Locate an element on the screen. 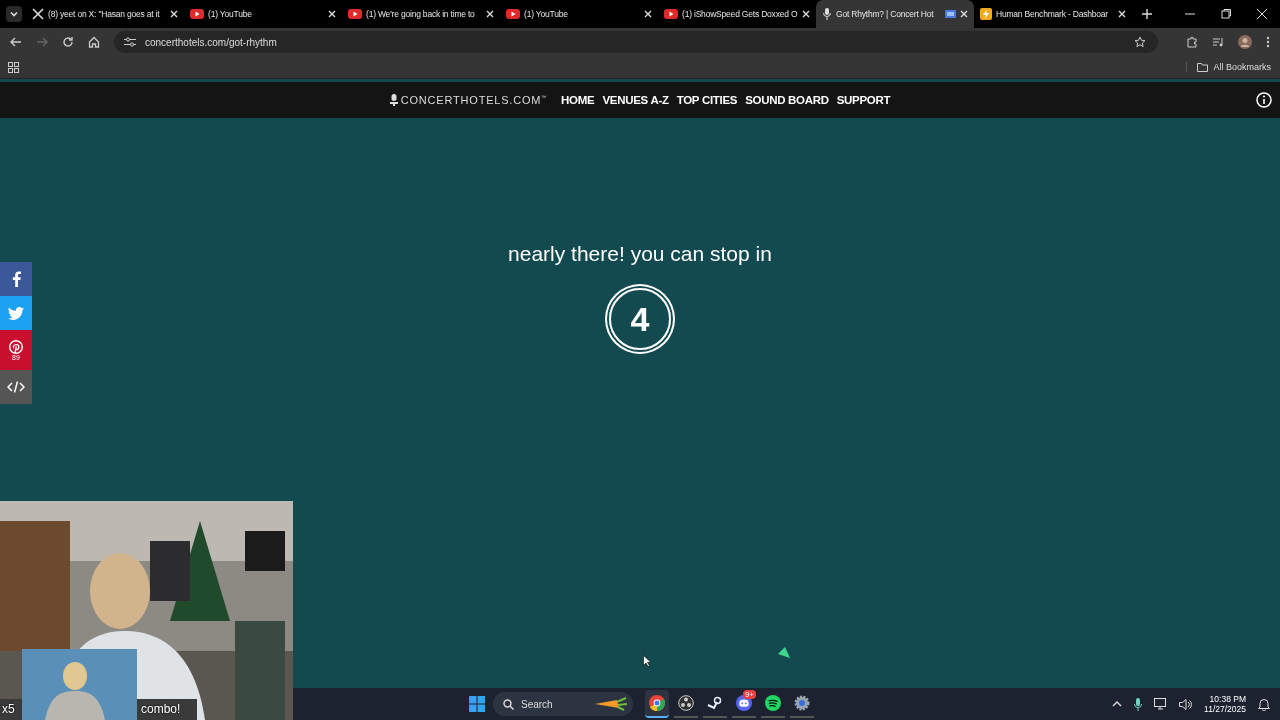  tab-title: Human Benchmark - Dashboar is located at coordinates (1052, 14).